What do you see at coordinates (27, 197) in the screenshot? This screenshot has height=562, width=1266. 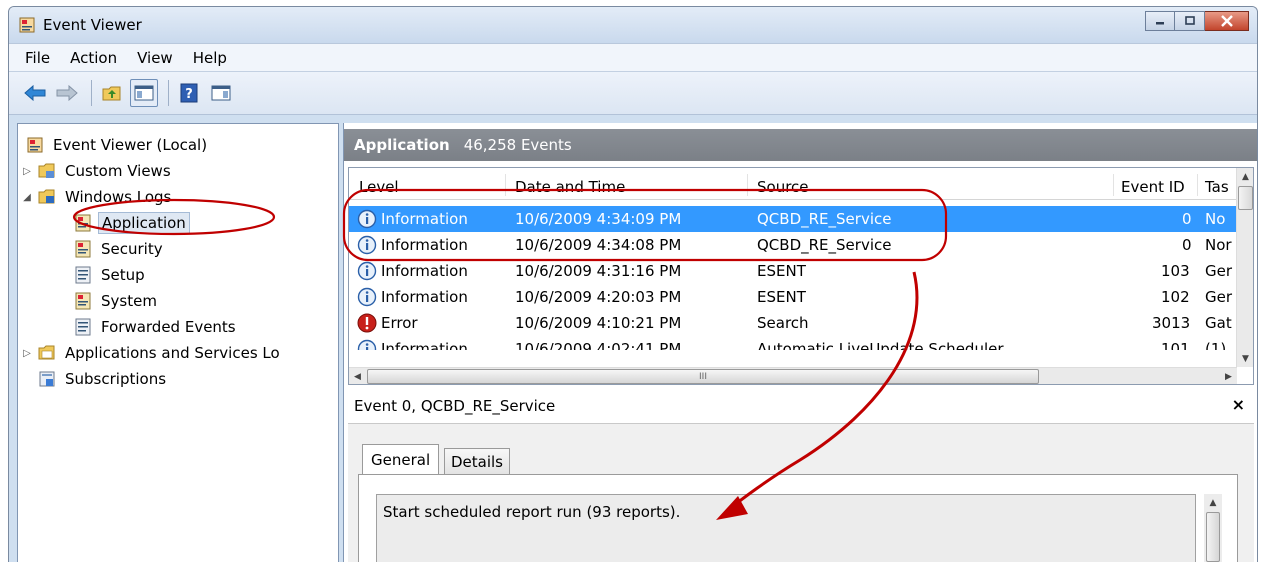 I see `expand-expanded-icon: ◢` at bounding box center [27, 197].